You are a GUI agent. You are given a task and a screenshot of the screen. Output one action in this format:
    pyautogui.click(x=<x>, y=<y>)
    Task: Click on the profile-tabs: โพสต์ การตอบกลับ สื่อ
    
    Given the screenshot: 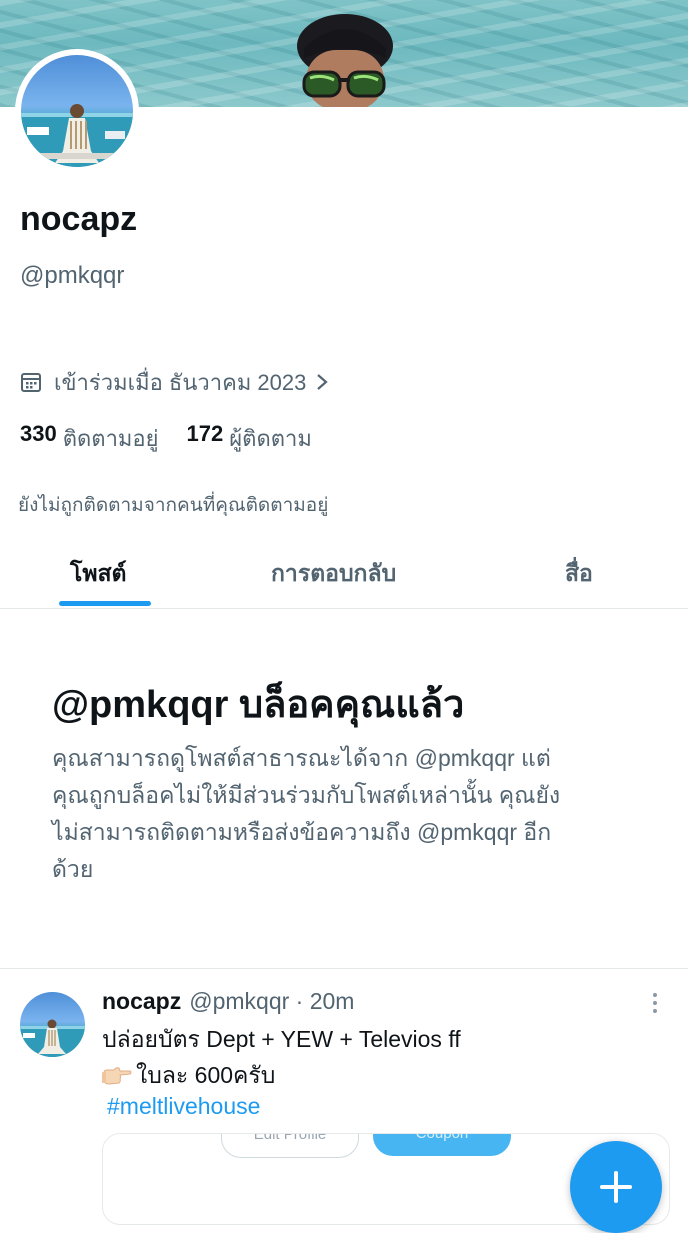 What is the action you would take?
    pyautogui.click(x=344, y=574)
    